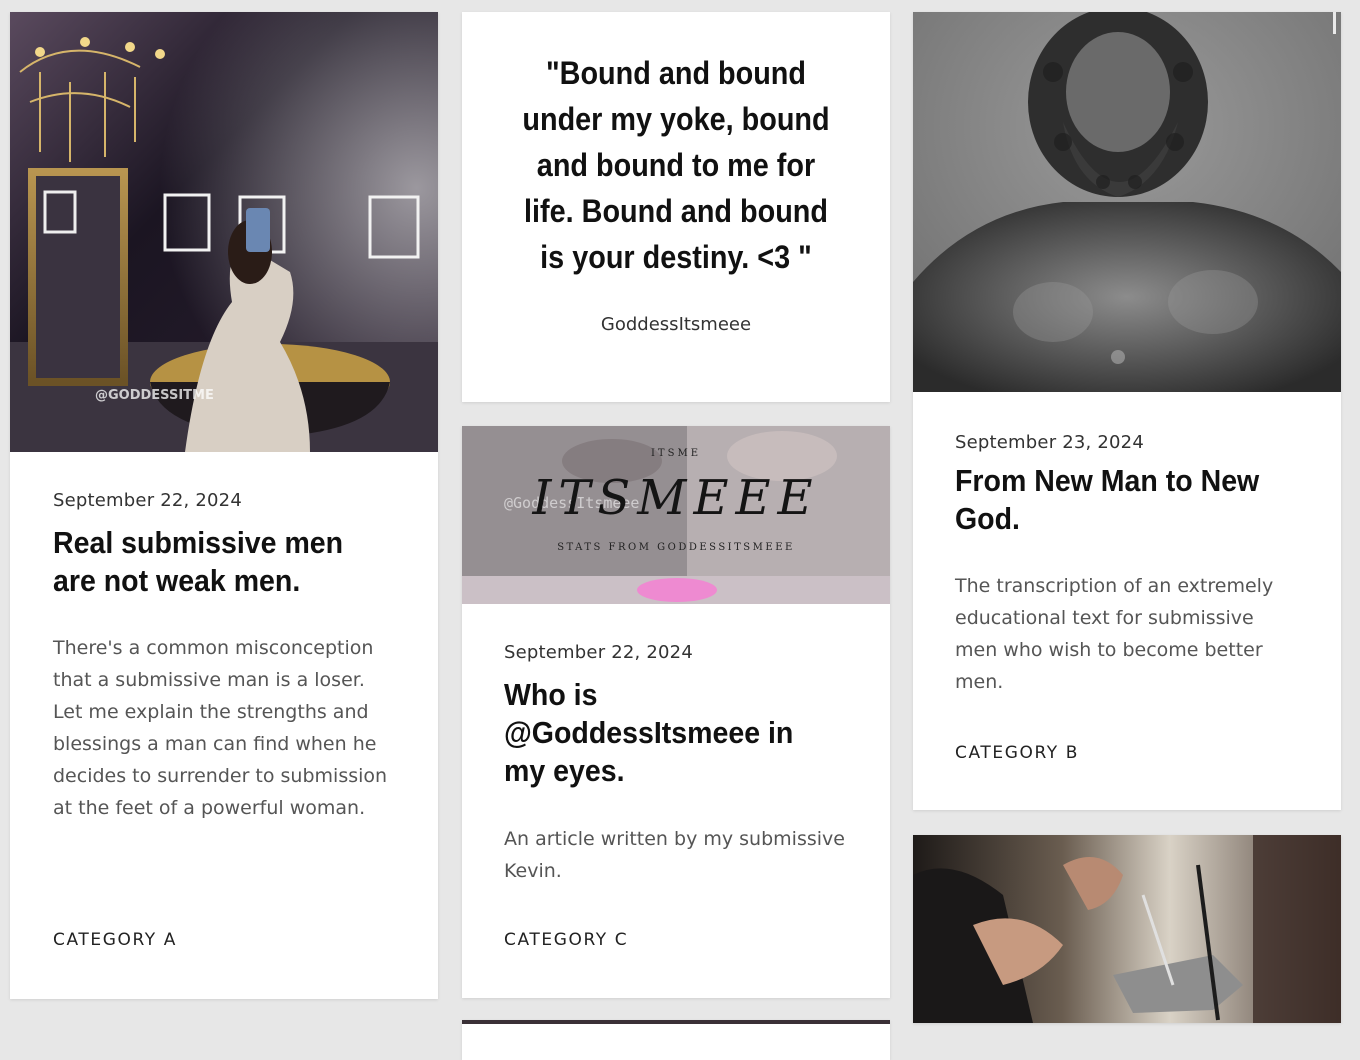 The height and width of the screenshot is (1060, 1360). What do you see at coordinates (676, 498) in the screenshot?
I see `banner-main-title: ITSMEEE` at bounding box center [676, 498].